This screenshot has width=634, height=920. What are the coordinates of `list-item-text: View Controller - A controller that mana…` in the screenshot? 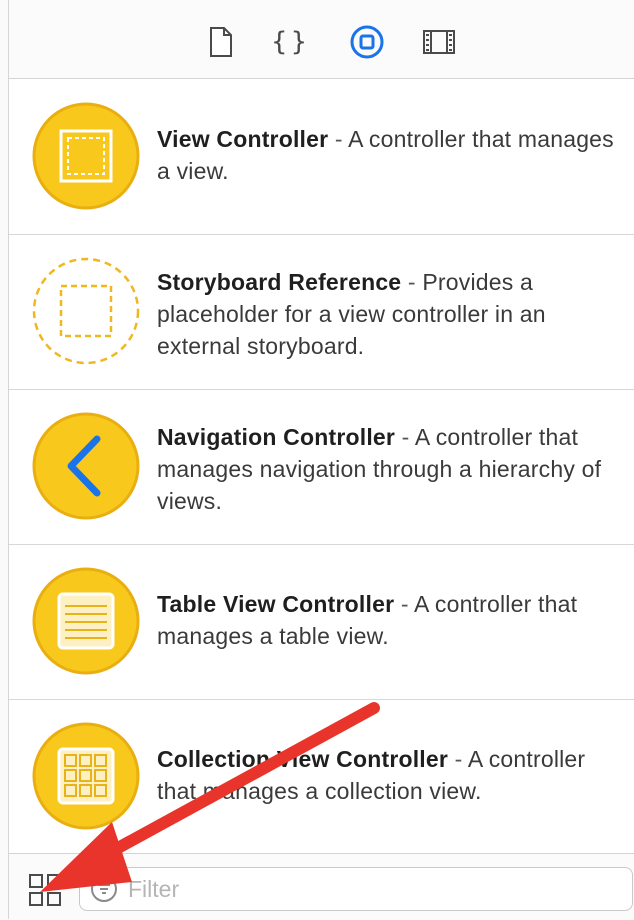 It's located at (387, 155).